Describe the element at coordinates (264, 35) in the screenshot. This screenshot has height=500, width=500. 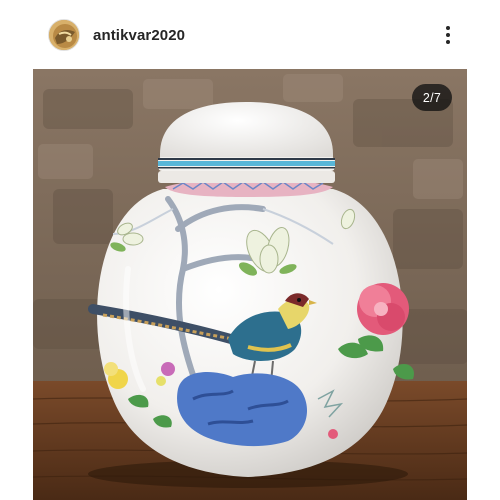
I see `username: antikvar2020` at that location.